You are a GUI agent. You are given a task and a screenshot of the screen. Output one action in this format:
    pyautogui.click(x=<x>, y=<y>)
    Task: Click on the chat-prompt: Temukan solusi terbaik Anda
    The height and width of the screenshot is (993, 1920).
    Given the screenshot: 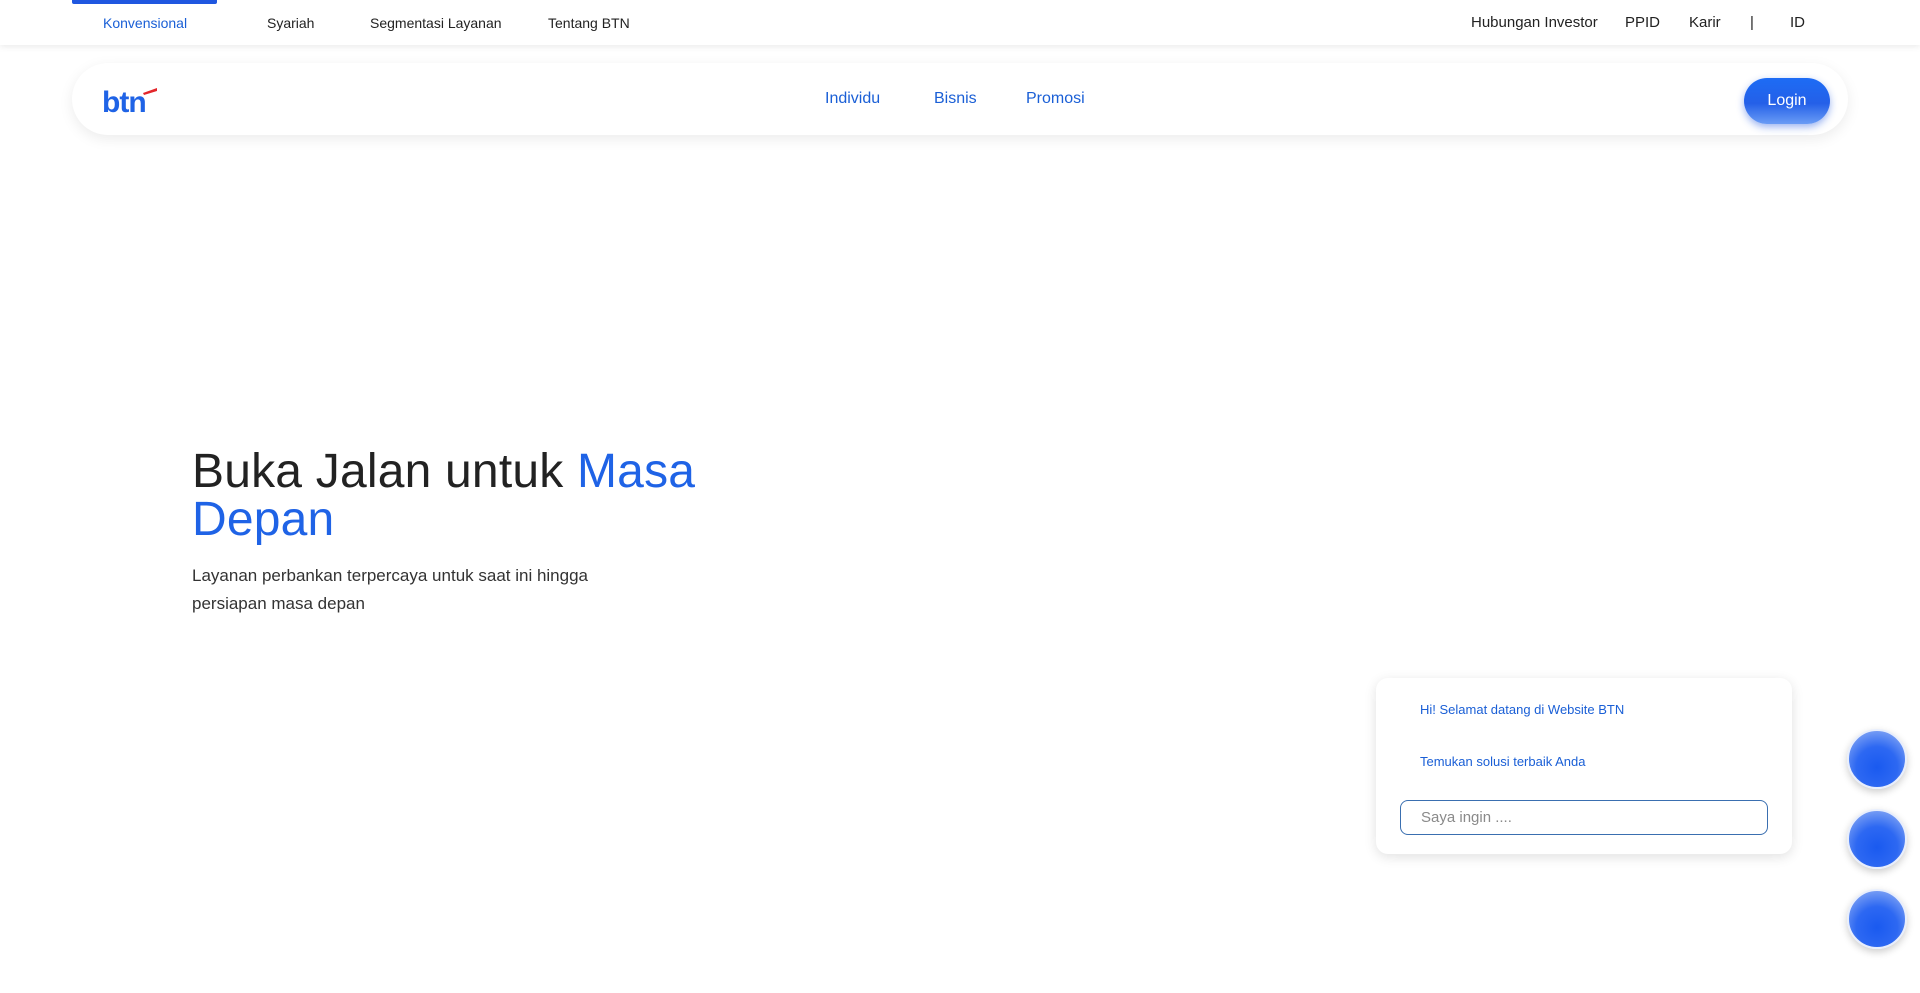 What is the action you would take?
    pyautogui.click(x=1503, y=761)
    